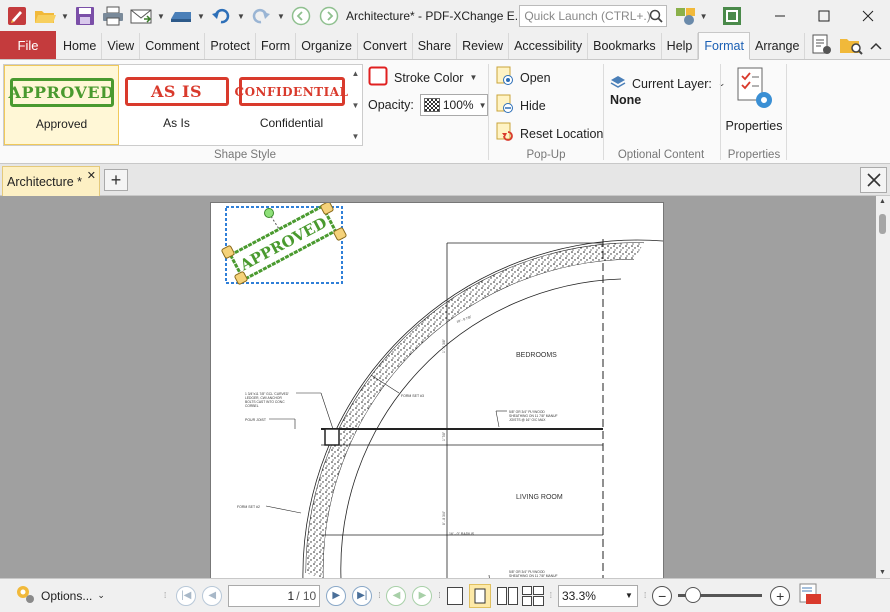 This screenshot has width=890, height=612. Describe the element at coordinates (45, 16) in the screenshot. I see `open-folder-icon` at that location.